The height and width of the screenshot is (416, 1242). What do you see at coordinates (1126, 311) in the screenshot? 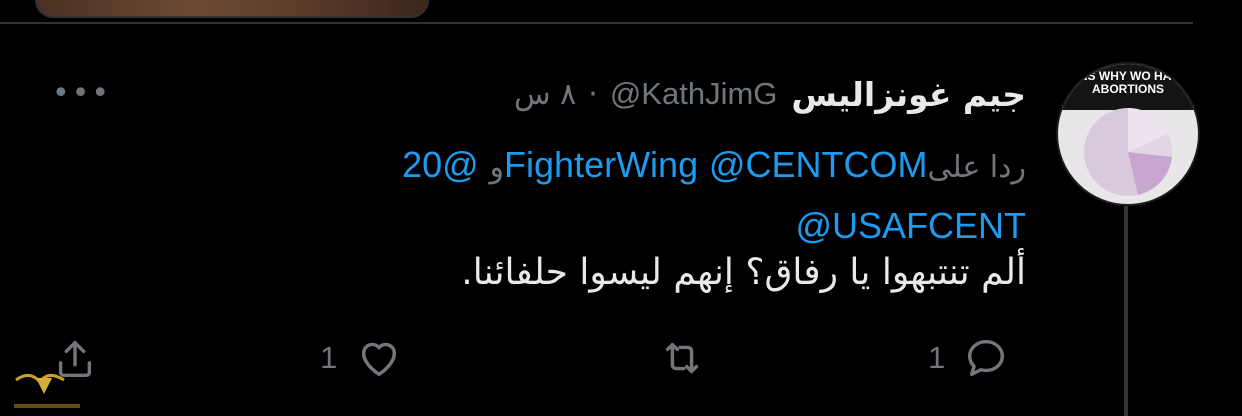
I see `thread-line` at bounding box center [1126, 311].